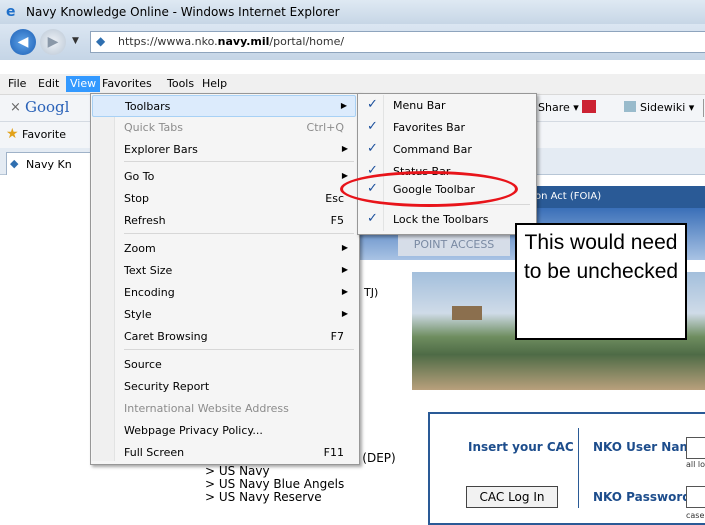 The width and height of the screenshot is (705, 525). Describe the element at coordinates (148, 106) in the screenshot. I see `menu-item-label: Toolbars` at that location.